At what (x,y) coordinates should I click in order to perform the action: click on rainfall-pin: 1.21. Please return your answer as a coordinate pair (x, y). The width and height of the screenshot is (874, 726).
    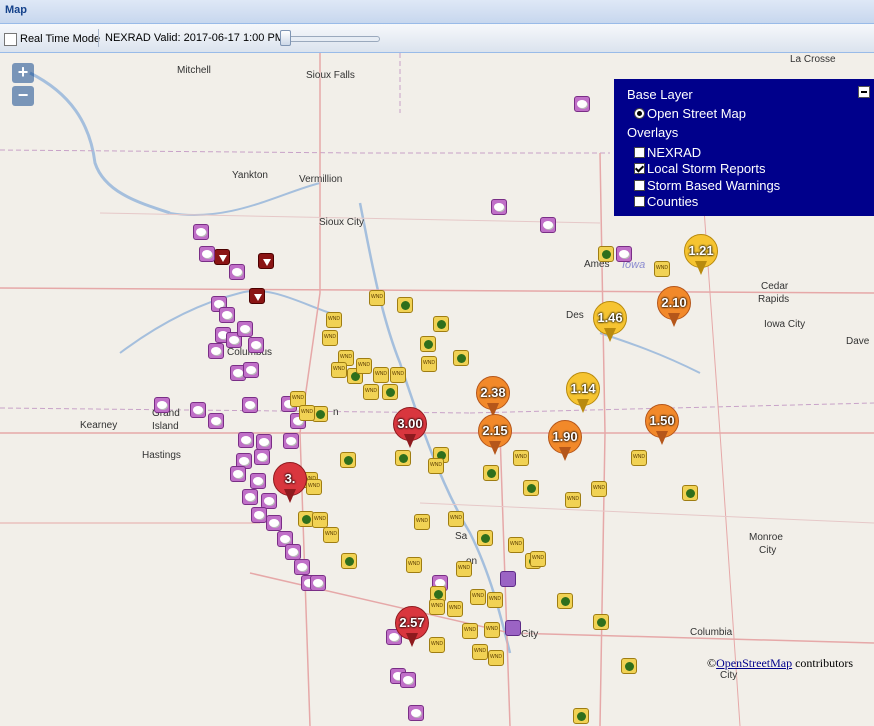
    Looking at the image, I should click on (701, 254).